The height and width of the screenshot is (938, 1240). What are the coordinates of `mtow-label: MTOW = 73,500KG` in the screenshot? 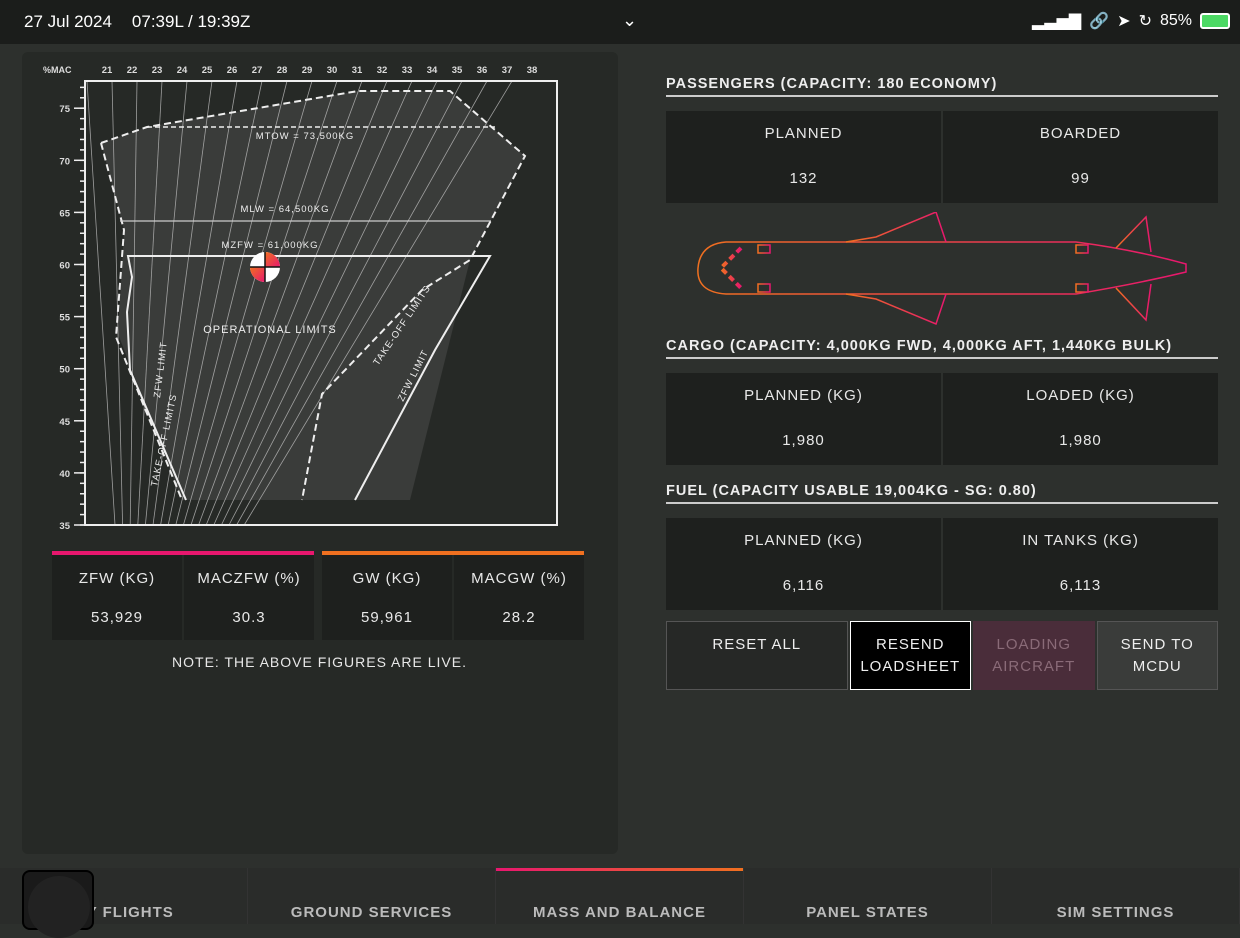 It's located at (305, 136).